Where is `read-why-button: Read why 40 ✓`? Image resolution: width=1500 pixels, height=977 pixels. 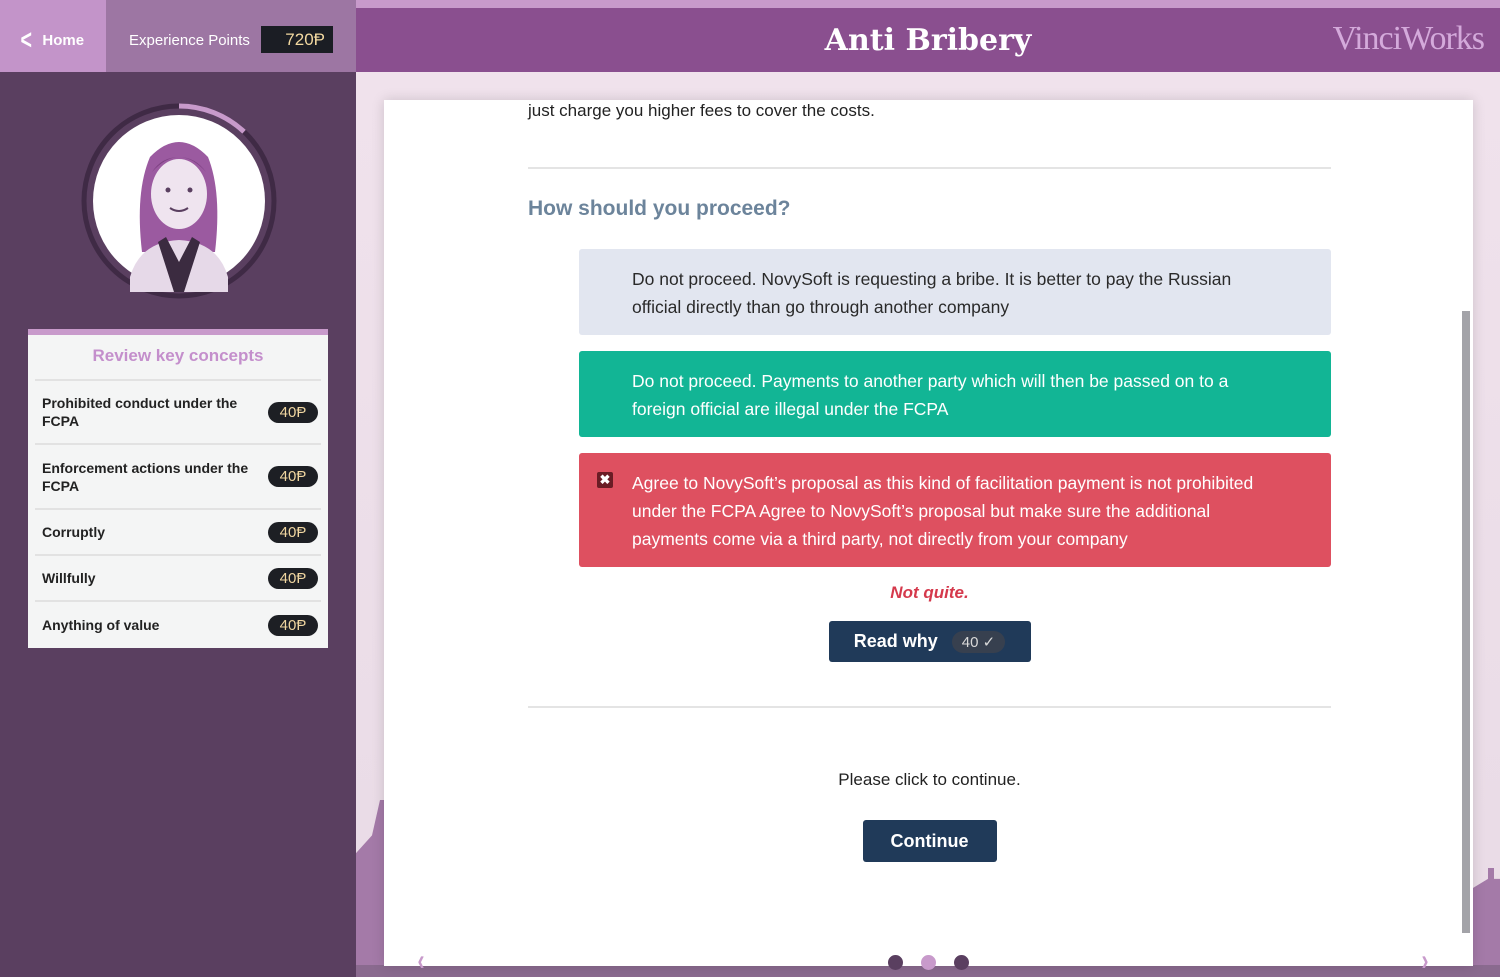
read-why-button: Read why 40 ✓ is located at coordinates (929, 641).